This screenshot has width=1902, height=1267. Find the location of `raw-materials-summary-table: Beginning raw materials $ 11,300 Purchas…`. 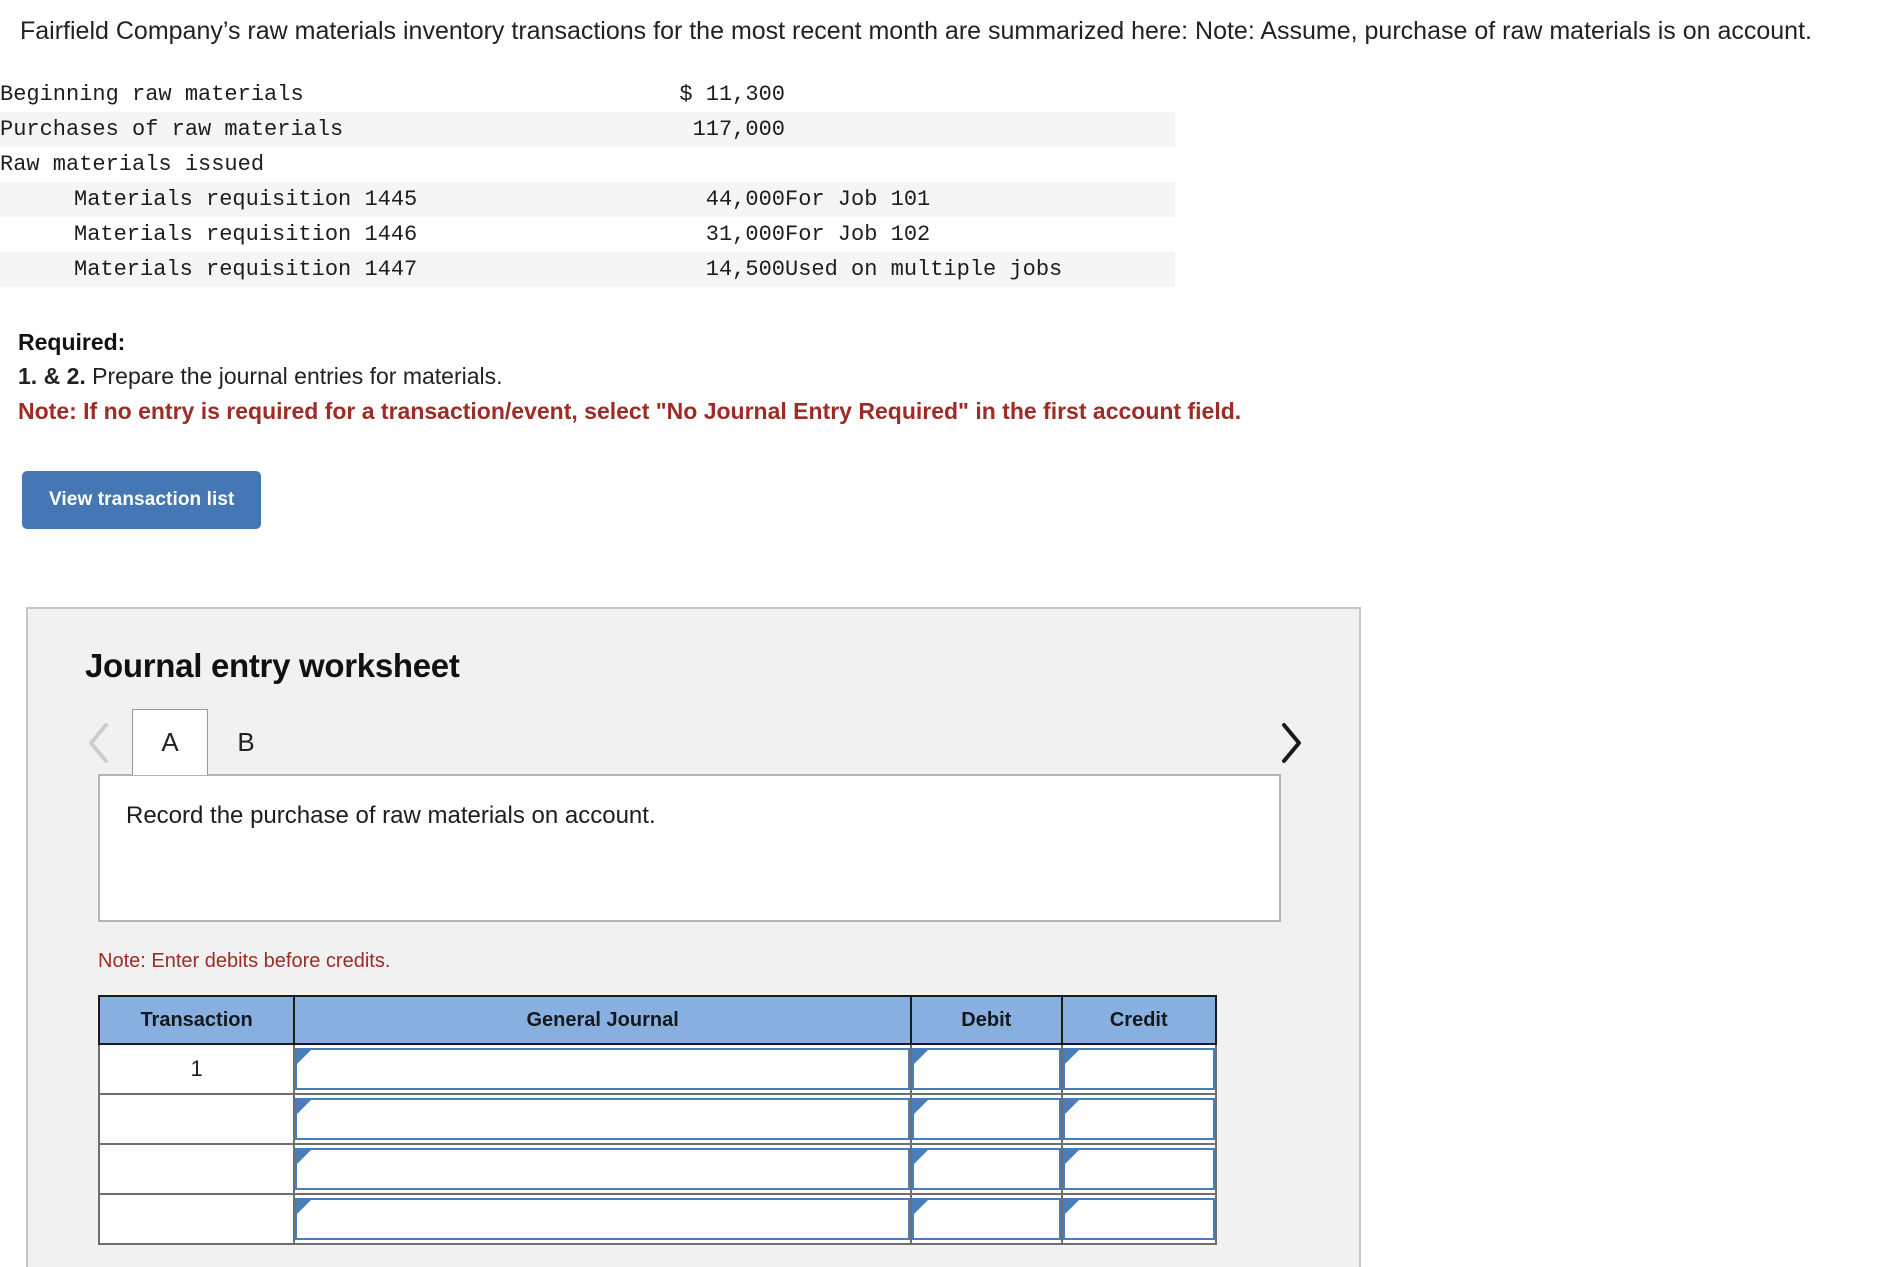

raw-materials-summary-table: Beginning raw materials $ 11,300 Purchas… is located at coordinates (587, 182).